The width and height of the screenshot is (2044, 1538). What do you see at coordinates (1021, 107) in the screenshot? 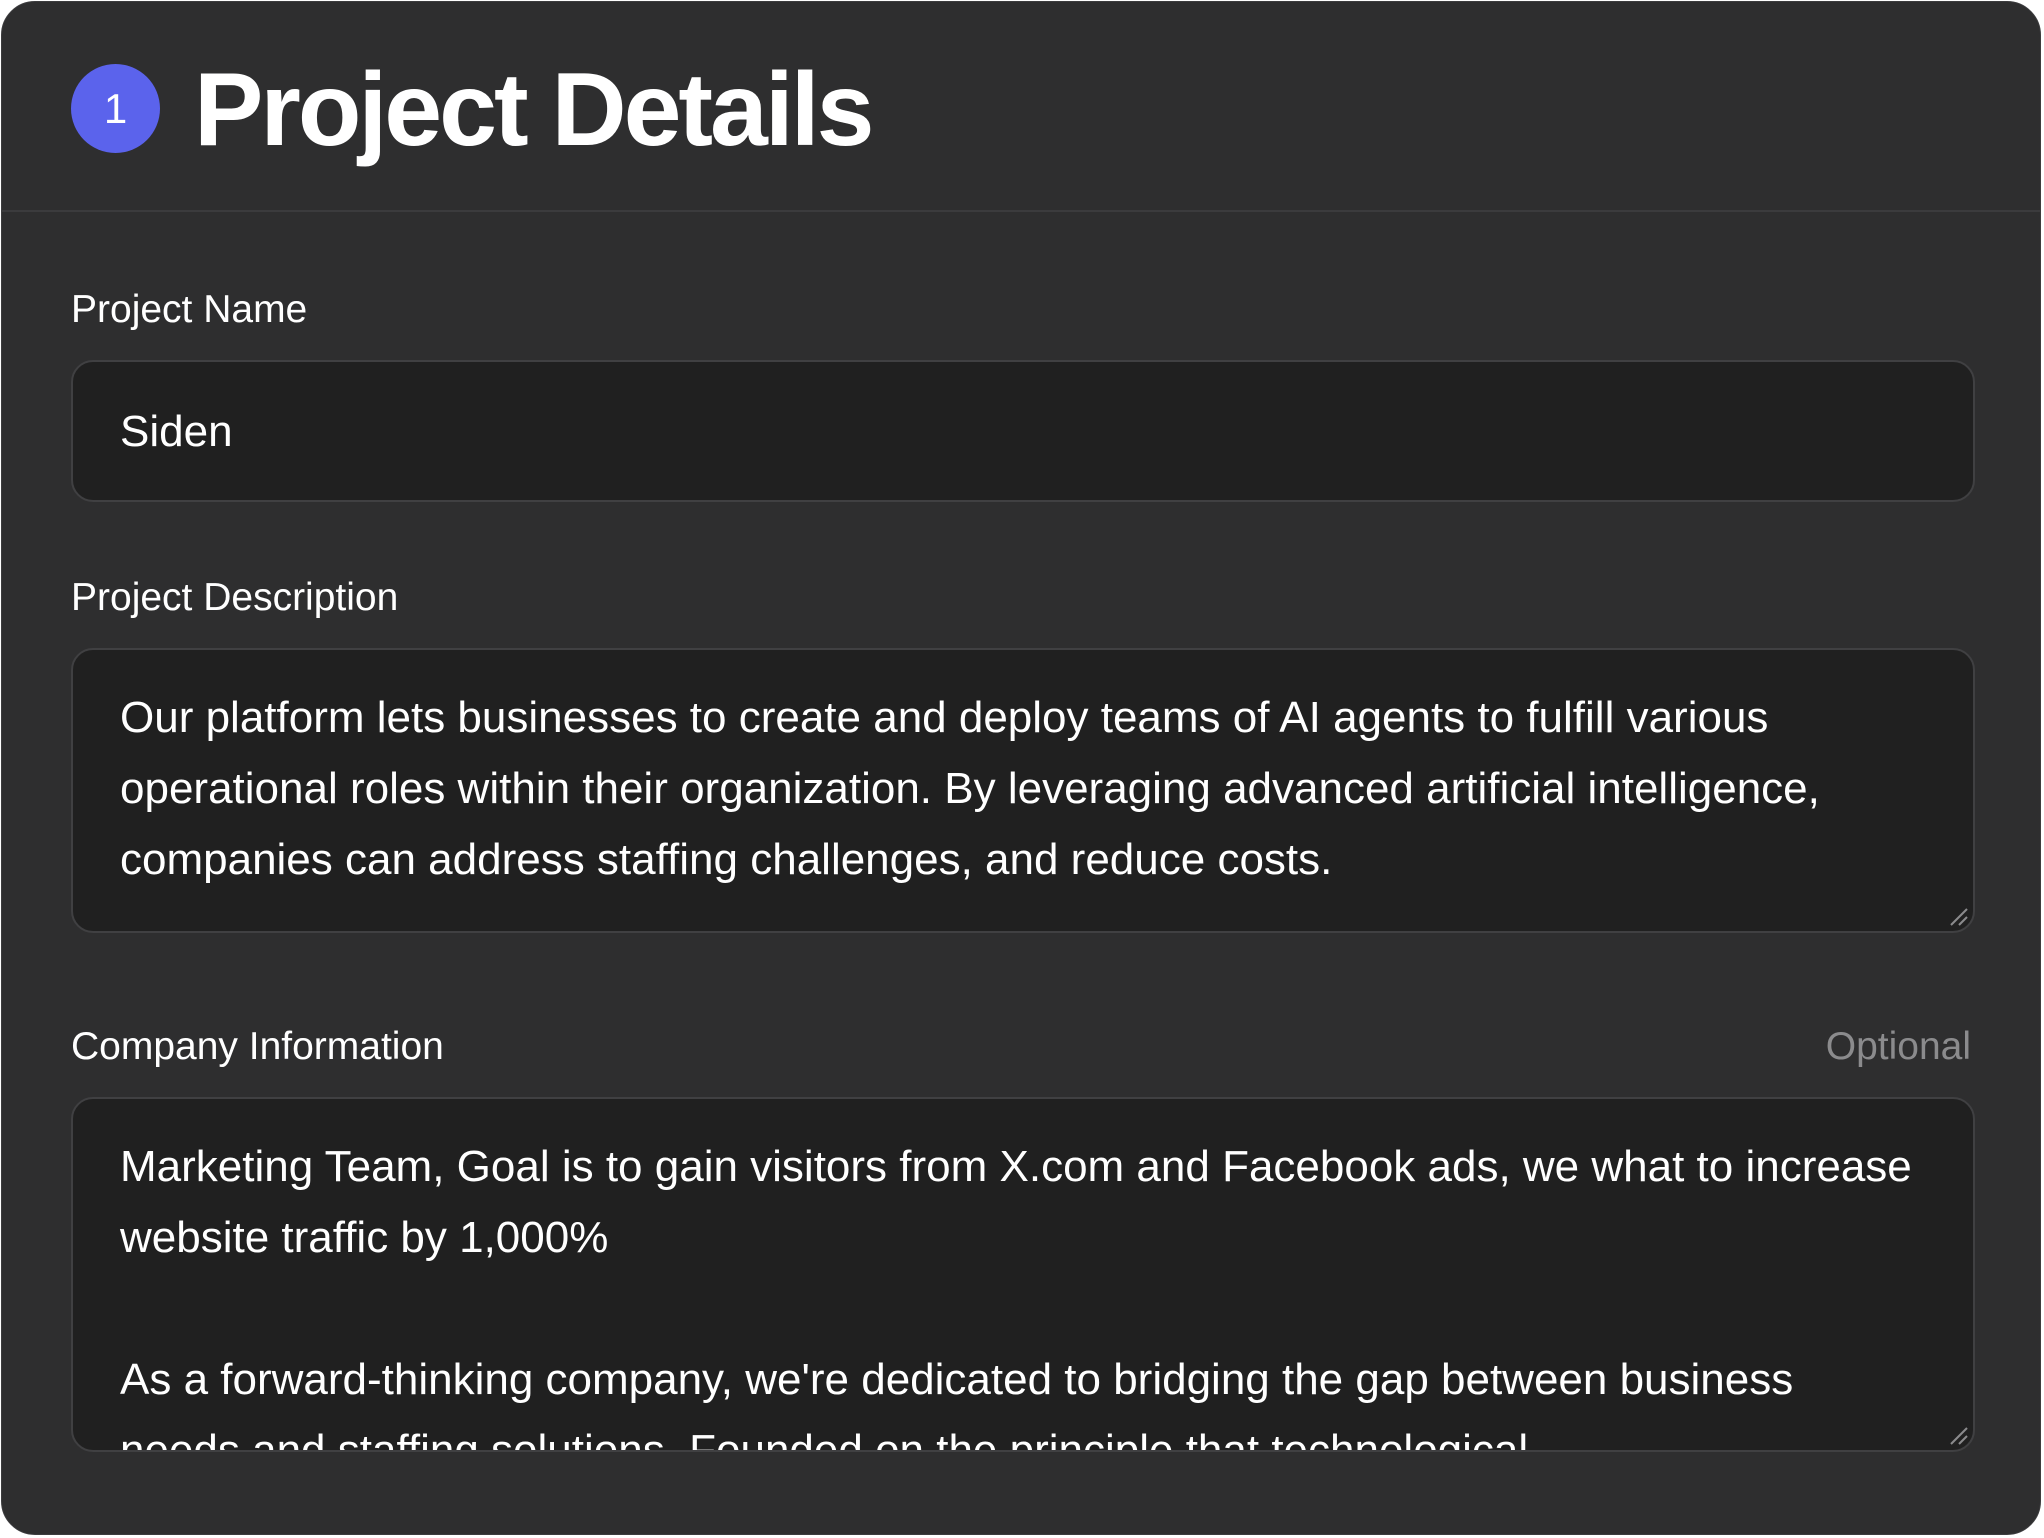
I see `card-header: 1 Project Details` at bounding box center [1021, 107].